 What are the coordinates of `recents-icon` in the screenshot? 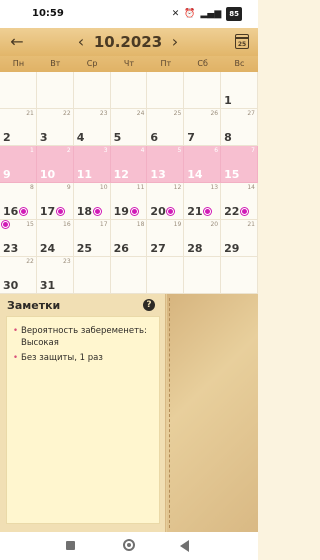 It's located at (70, 545).